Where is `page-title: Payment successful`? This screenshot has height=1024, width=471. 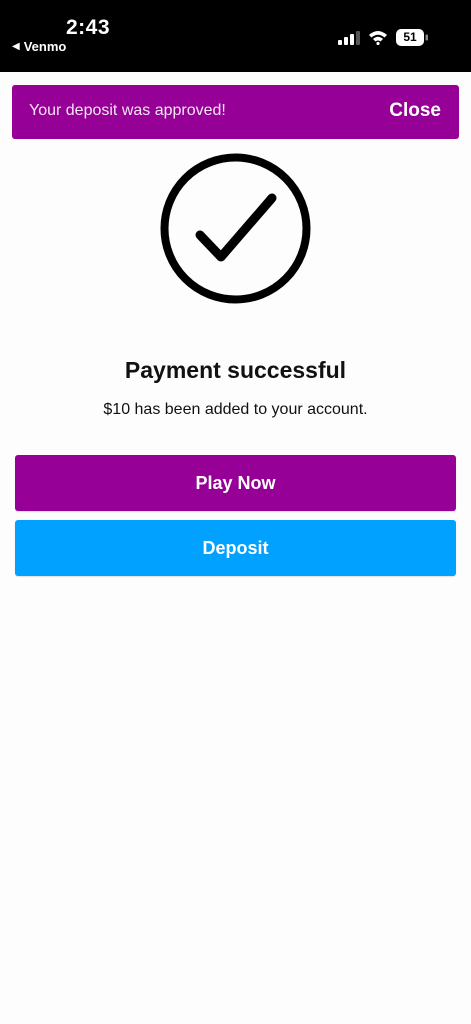
page-title: Payment successful is located at coordinates (235, 370).